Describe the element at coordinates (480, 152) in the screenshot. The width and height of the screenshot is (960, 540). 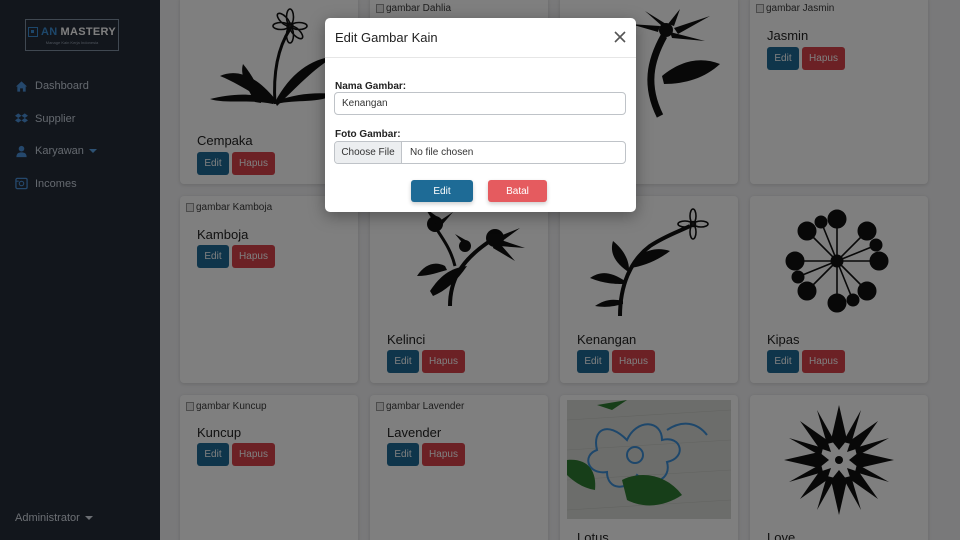
I see `file-input: Choose File No file chosen` at that location.